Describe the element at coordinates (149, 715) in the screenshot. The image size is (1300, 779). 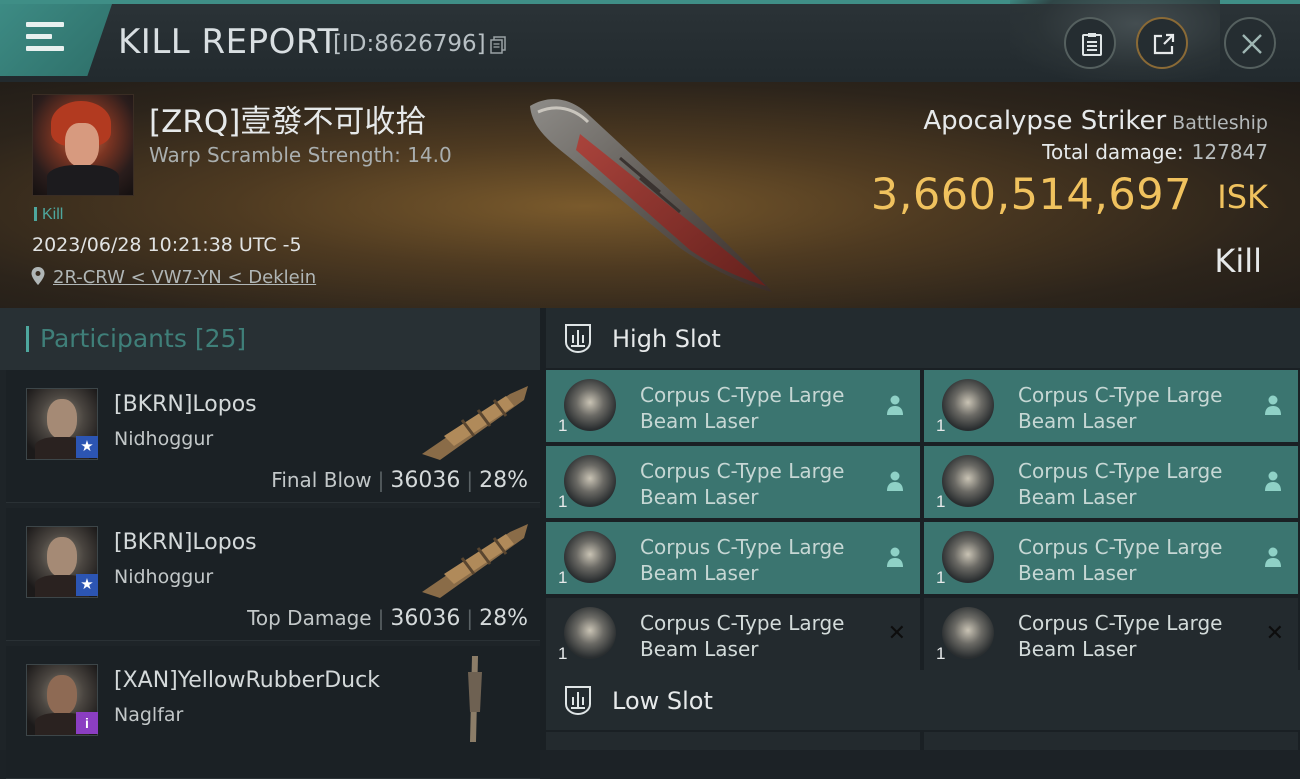
I see `participant-ship: Naglfar` at that location.